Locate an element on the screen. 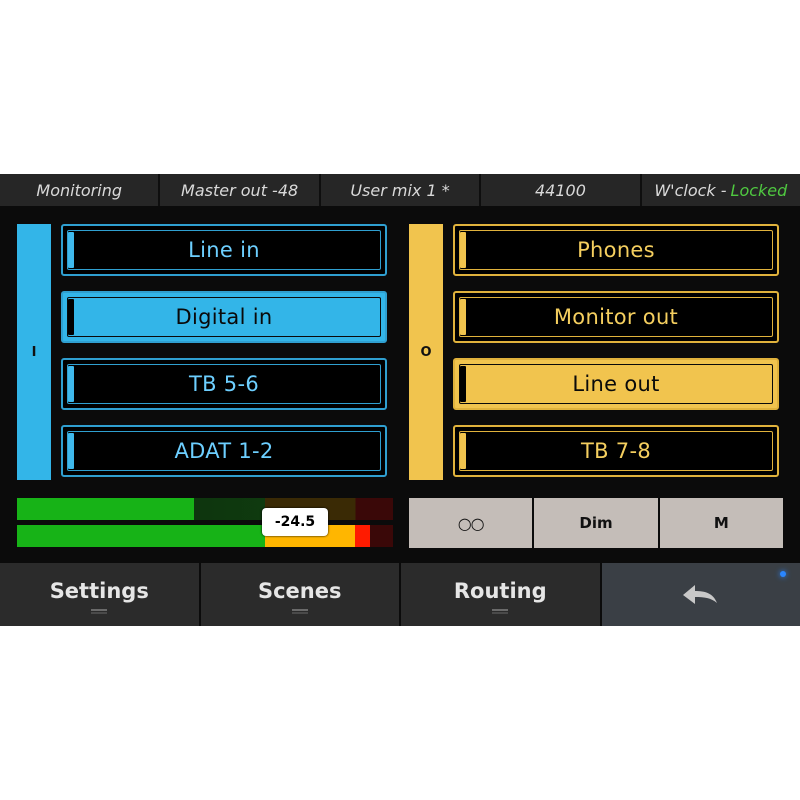 This screenshot has width=800, height=800. back-arrow-icon is located at coordinates (699, 594).